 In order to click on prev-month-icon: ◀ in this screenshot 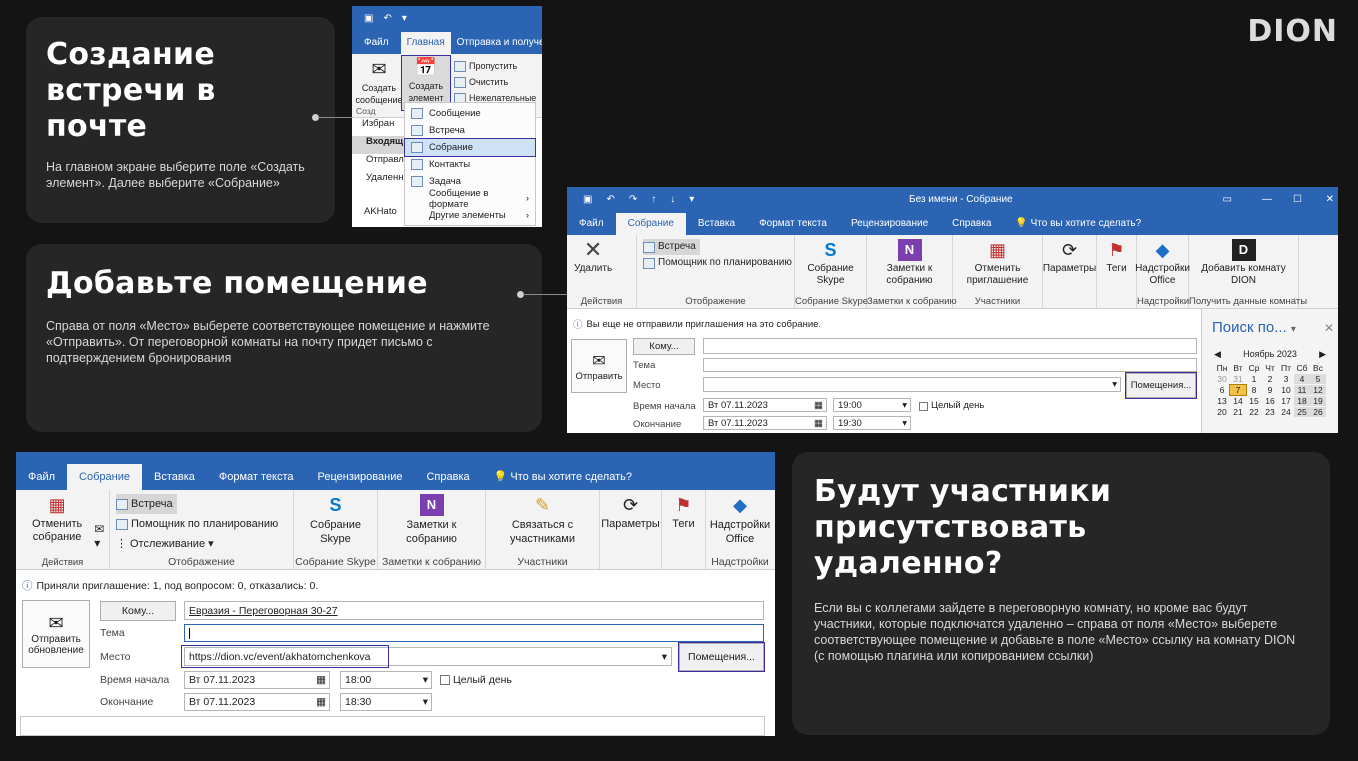, I will do `click(1217, 354)`.